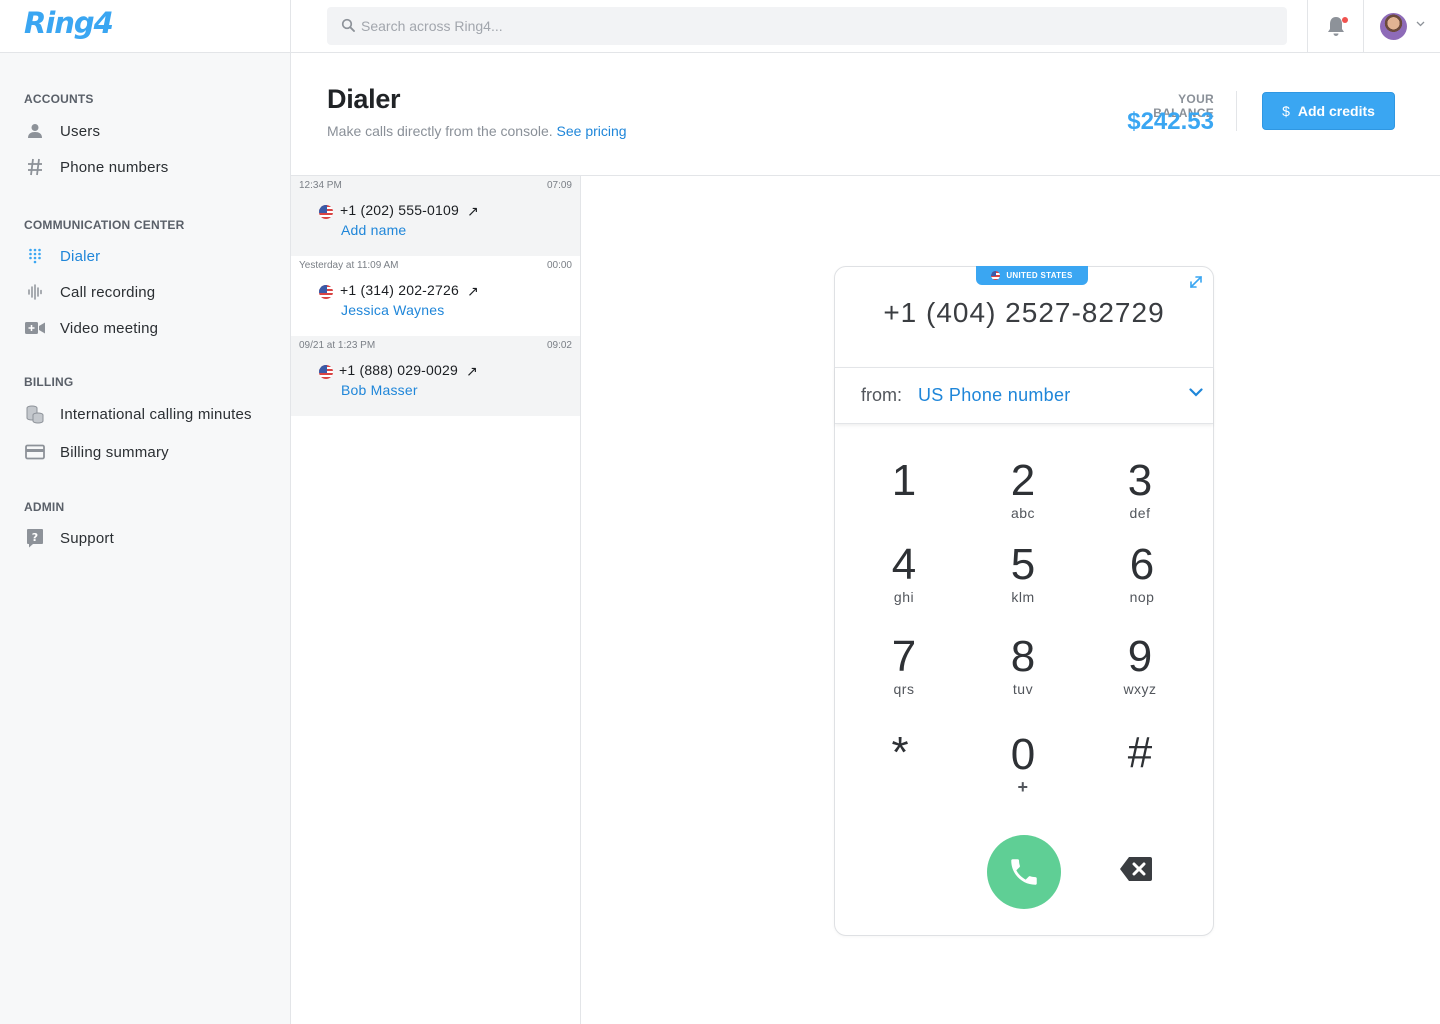 The image size is (1440, 1024). What do you see at coordinates (35, 414) in the screenshot?
I see `coins-icon` at bounding box center [35, 414].